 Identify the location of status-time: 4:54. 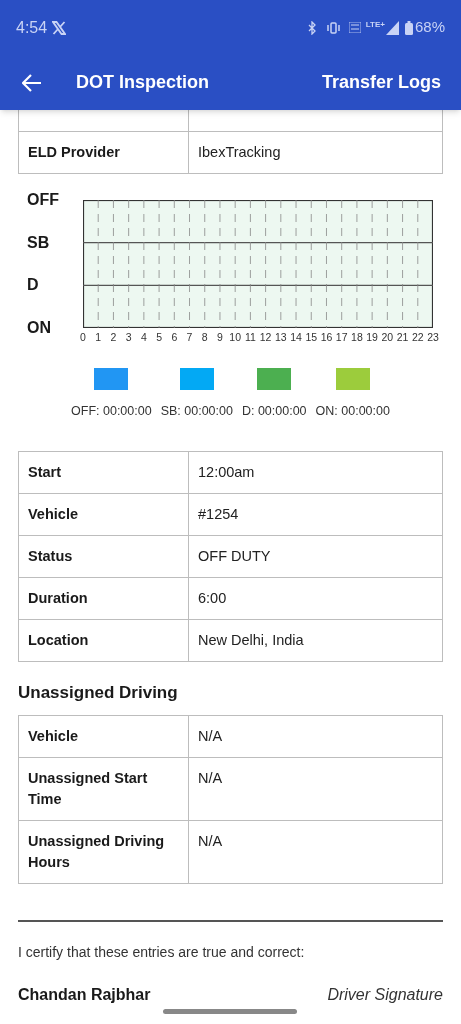
(32, 27).